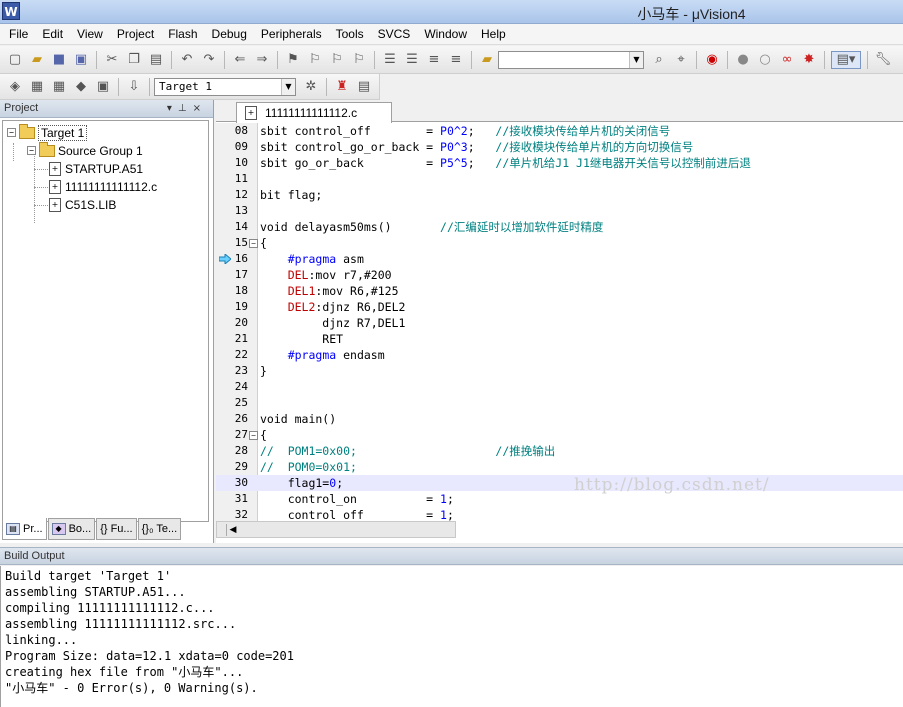 The image size is (903, 707). I want to click on nav-forward-icon: ⇒, so click(262, 60).